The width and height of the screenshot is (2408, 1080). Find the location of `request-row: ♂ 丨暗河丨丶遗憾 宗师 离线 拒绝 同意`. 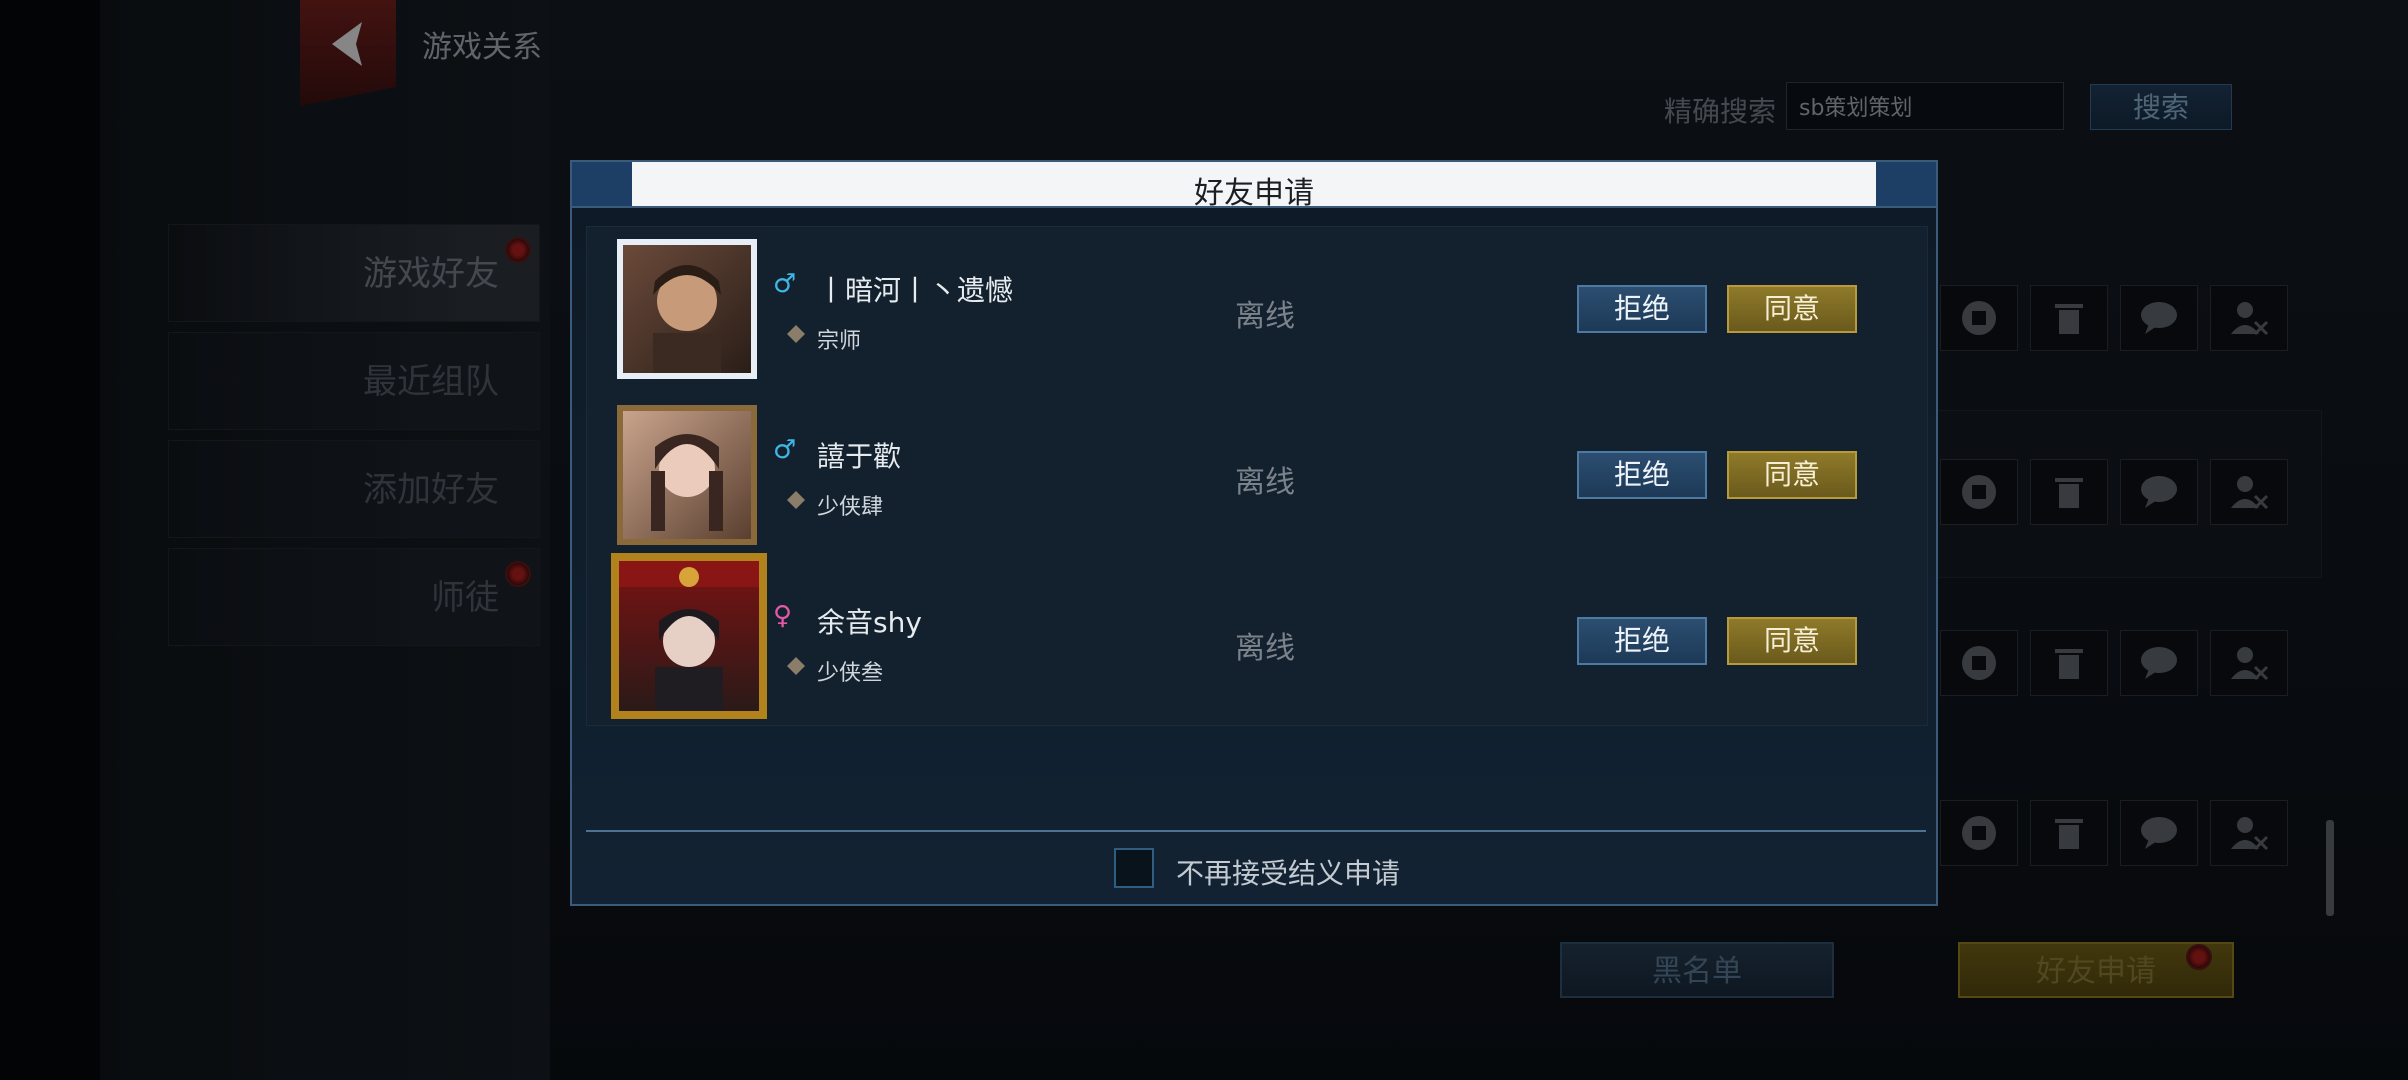

request-row: ♂ 丨暗河丨丶遗憾 宗师 离线 拒绝 同意 is located at coordinates (1257, 310).